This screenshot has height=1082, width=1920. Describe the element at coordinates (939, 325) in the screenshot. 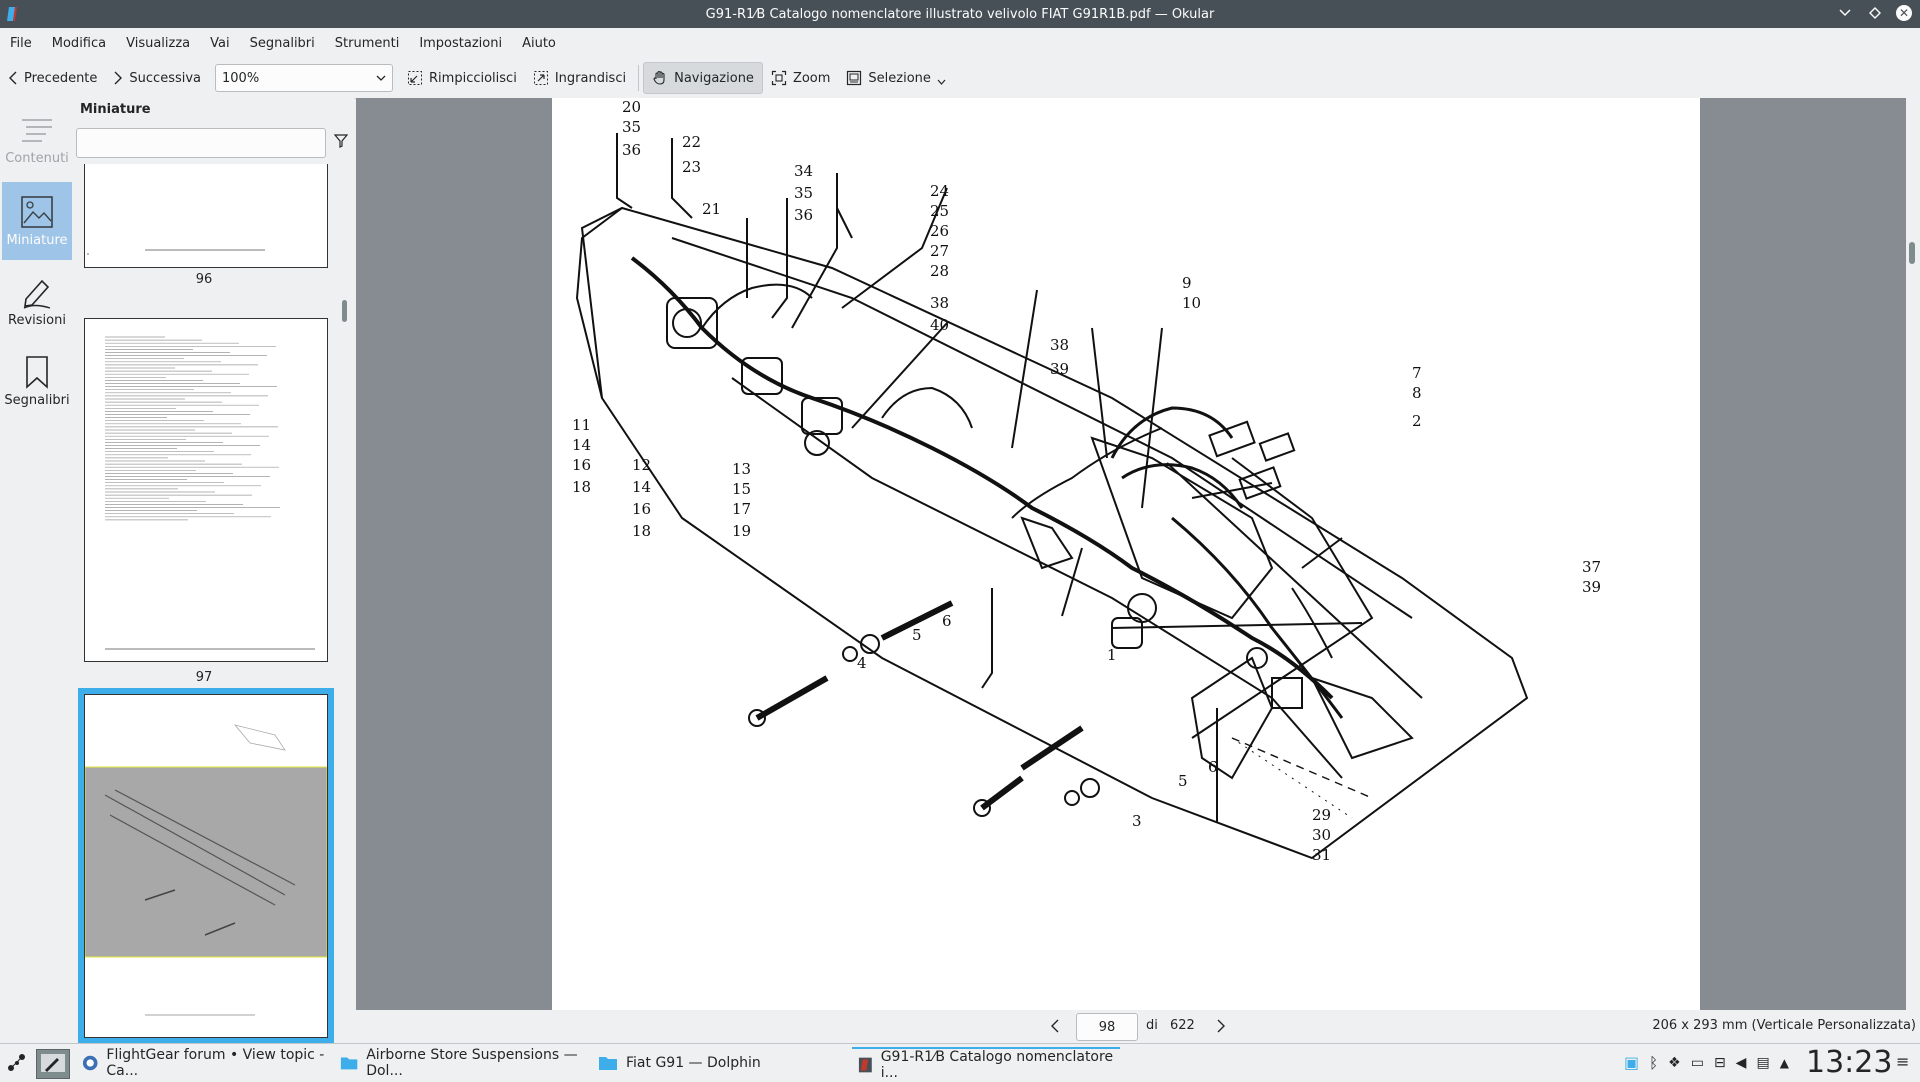

I see `callout-number: 40` at that location.